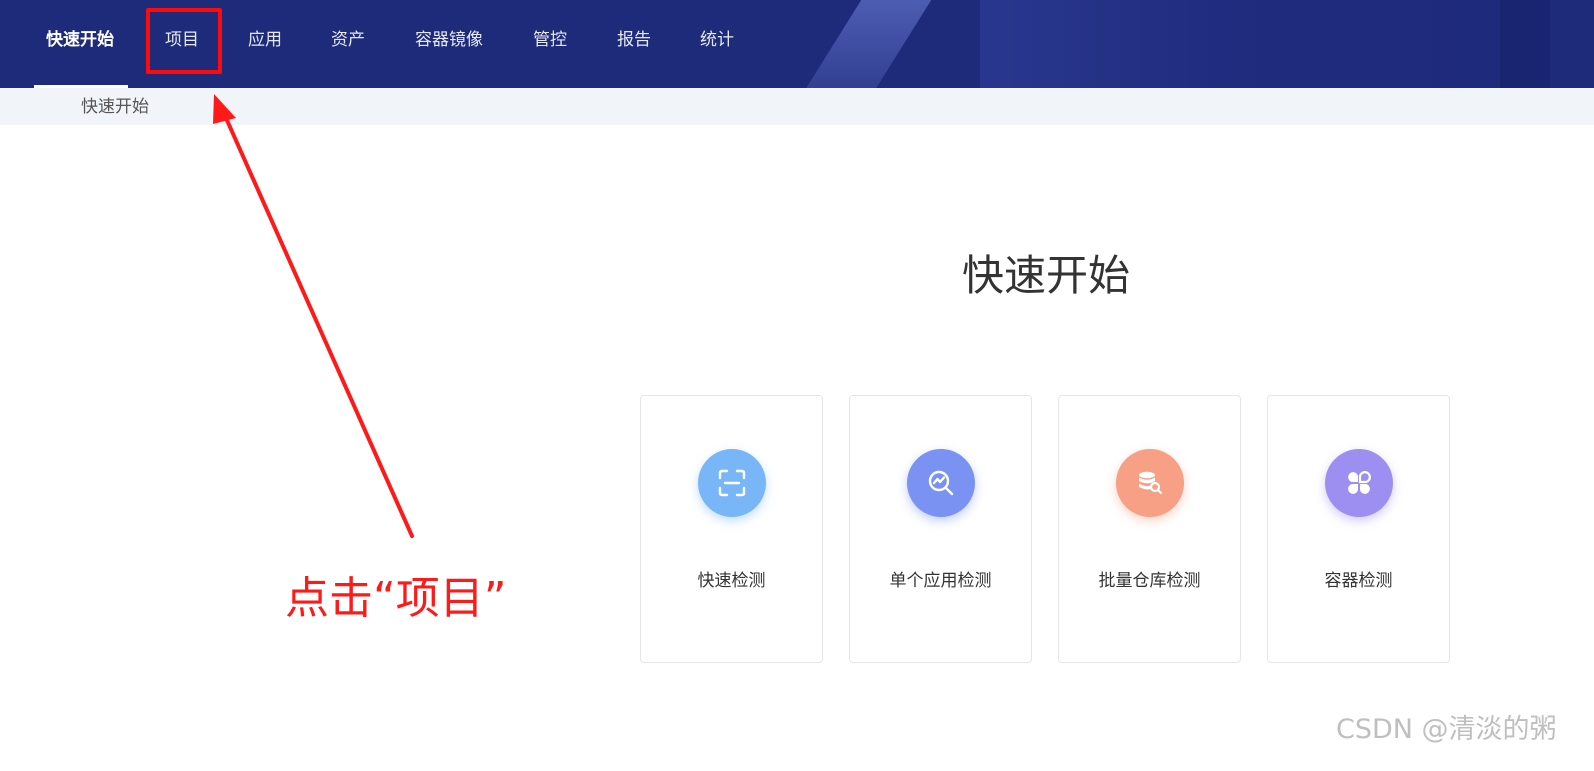 This screenshot has height=771, width=1594. I want to click on breadcrumb: 快速开始, so click(115, 107).